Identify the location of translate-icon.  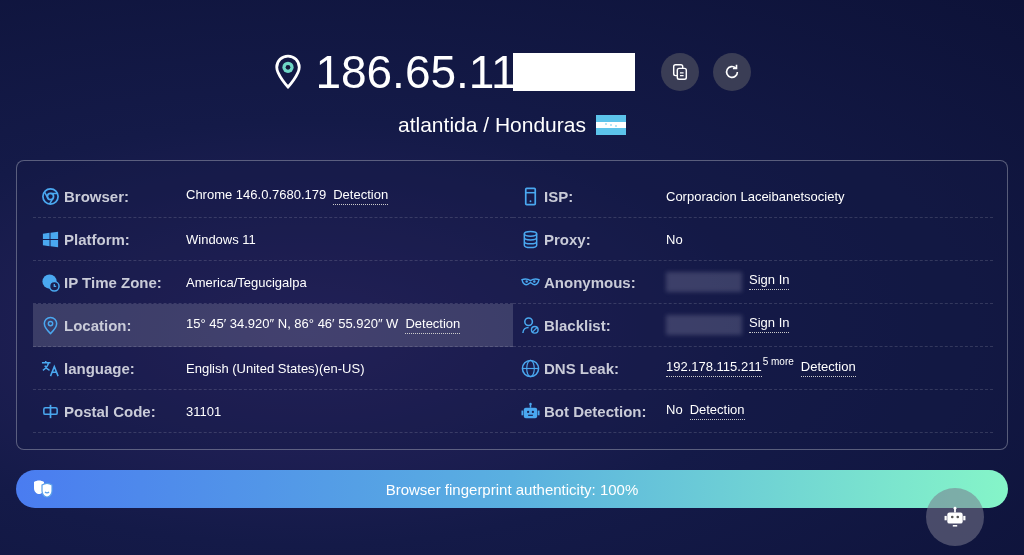
(50, 368).